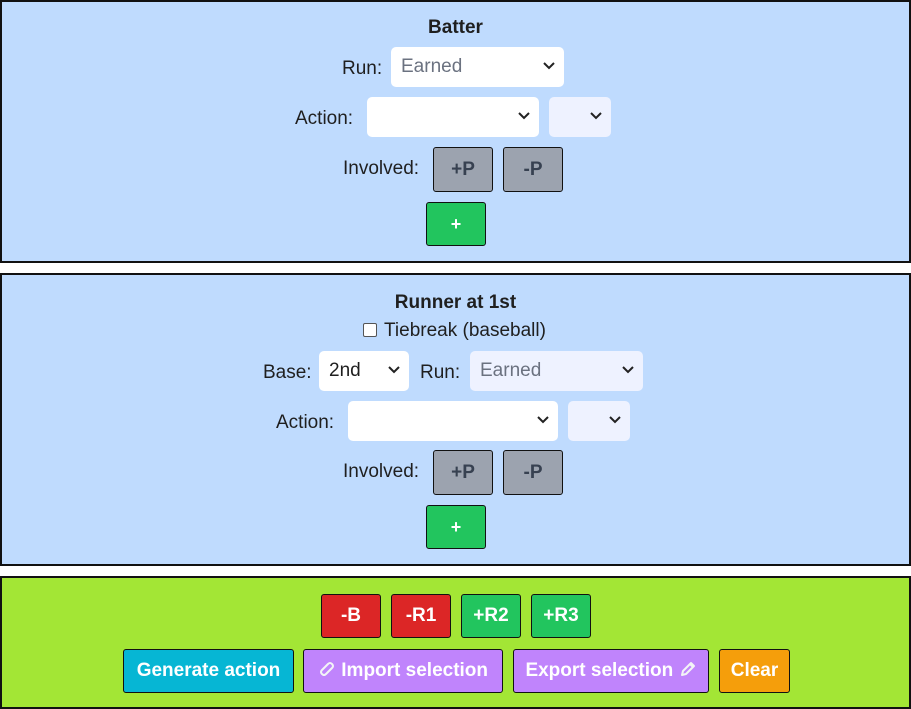  What do you see at coordinates (415, 670) in the screenshot?
I see `import-selection-label: Import selection` at bounding box center [415, 670].